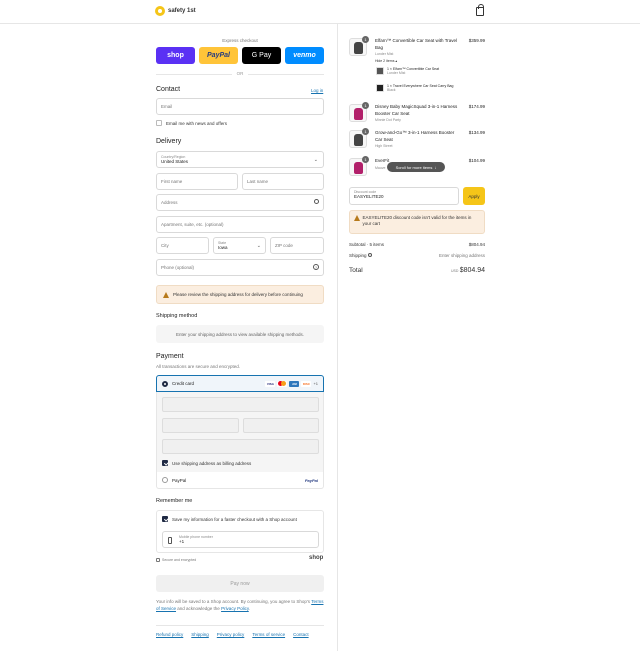 This screenshot has height=651, width=640. What do you see at coordinates (297, 245) in the screenshot?
I see `zip-field: ZIP code` at bounding box center [297, 245].